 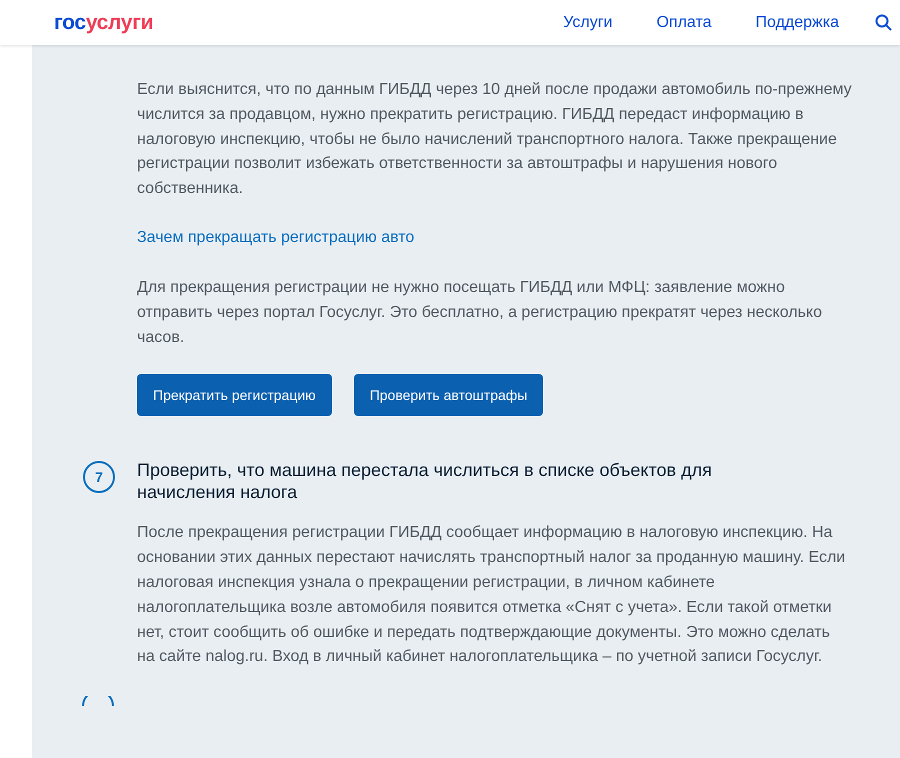 What do you see at coordinates (797, 23) in the screenshot?
I see `nav-link: Поддержка` at bounding box center [797, 23].